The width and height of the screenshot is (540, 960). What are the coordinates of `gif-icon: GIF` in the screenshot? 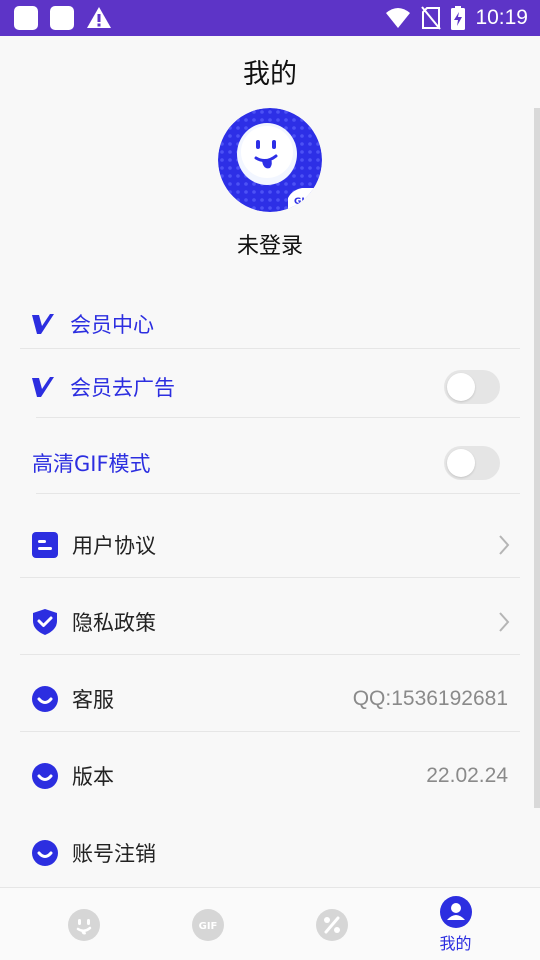 It's located at (207, 924).